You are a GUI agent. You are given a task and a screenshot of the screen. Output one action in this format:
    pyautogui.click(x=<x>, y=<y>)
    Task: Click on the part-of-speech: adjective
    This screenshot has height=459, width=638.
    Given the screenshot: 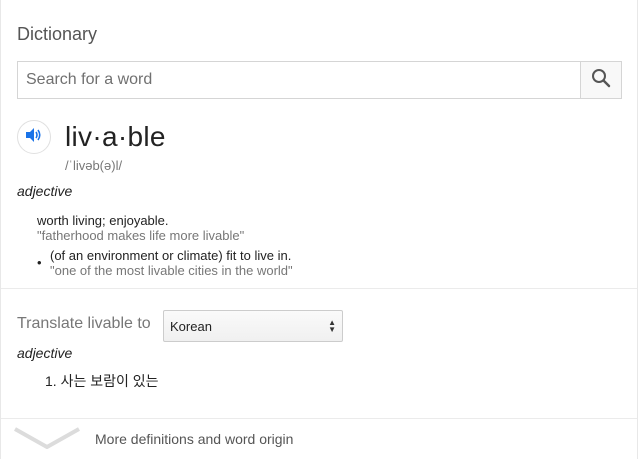 What is the action you would take?
    pyautogui.click(x=45, y=191)
    